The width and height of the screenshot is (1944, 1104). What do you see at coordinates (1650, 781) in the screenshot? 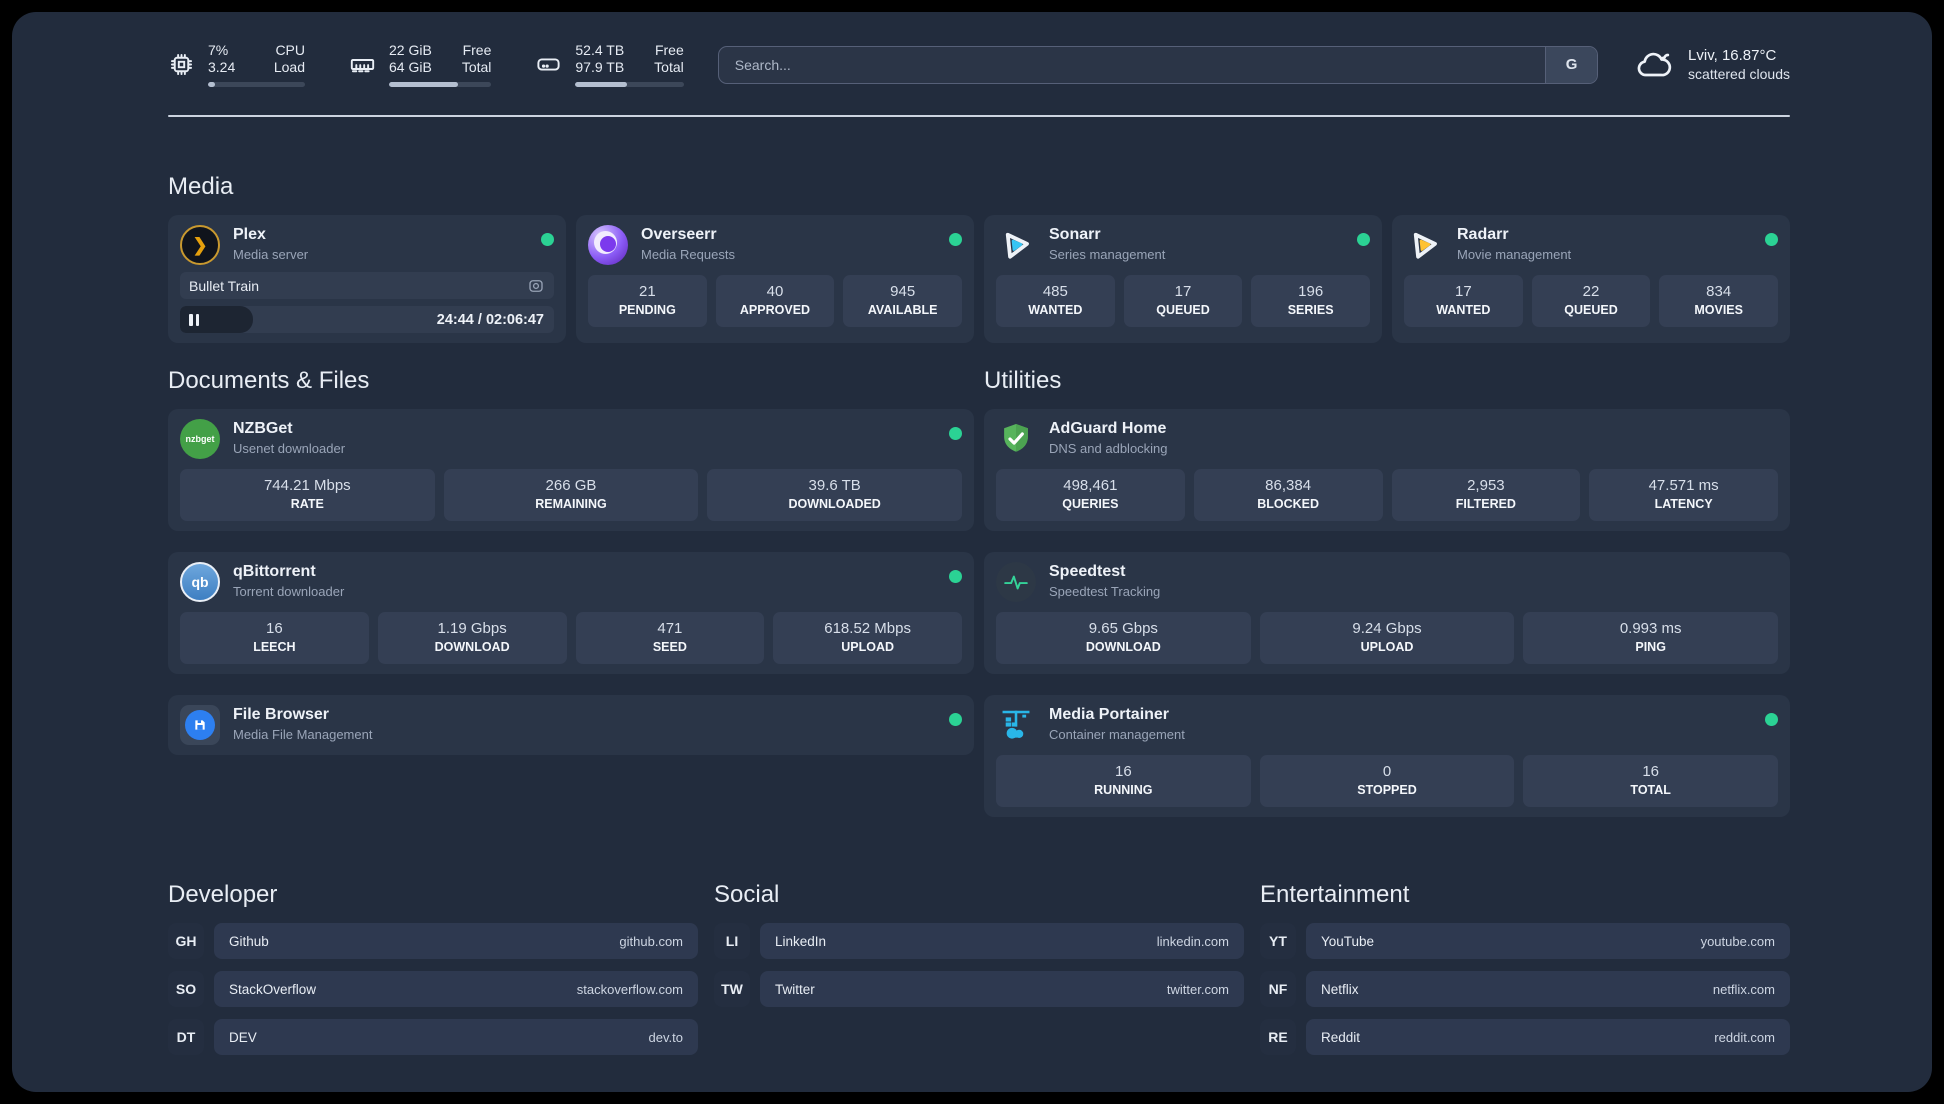
I see `stat-tile: 16 TOTAL` at bounding box center [1650, 781].